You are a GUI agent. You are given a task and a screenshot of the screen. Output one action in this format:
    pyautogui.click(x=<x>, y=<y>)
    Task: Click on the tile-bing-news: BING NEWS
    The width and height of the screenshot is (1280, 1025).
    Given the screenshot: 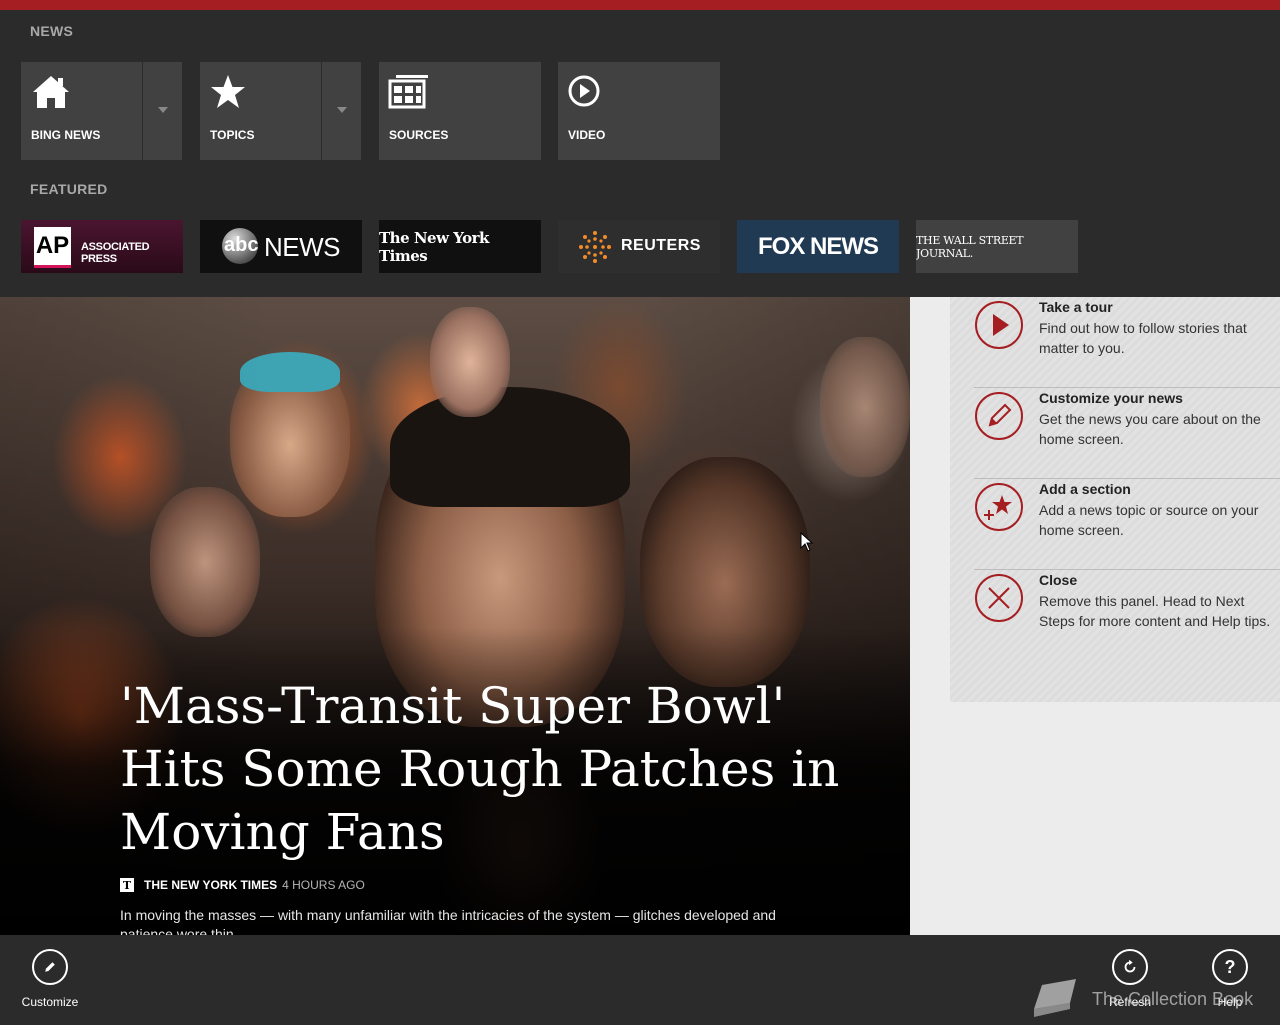 What is the action you would take?
    pyautogui.click(x=101, y=111)
    